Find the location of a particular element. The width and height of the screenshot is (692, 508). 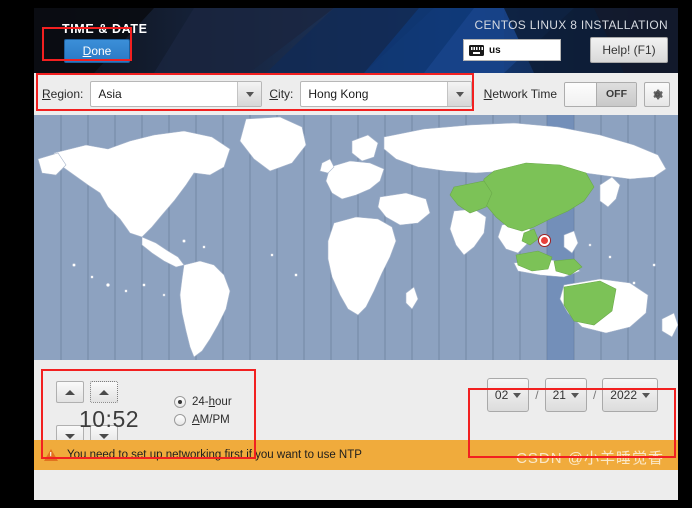

day-dropdown: 21 is located at coordinates (565, 395).